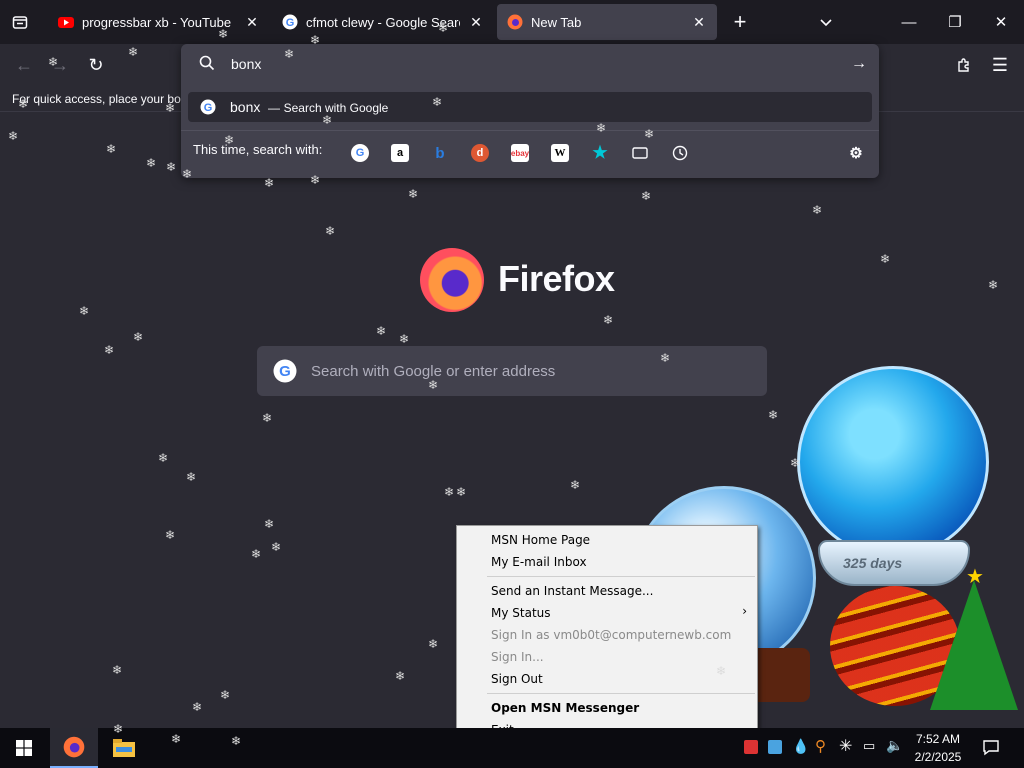 This screenshot has width=1024, height=768. What do you see at coordinates (24, 748) in the screenshot?
I see `windows-start-icon` at bounding box center [24, 748].